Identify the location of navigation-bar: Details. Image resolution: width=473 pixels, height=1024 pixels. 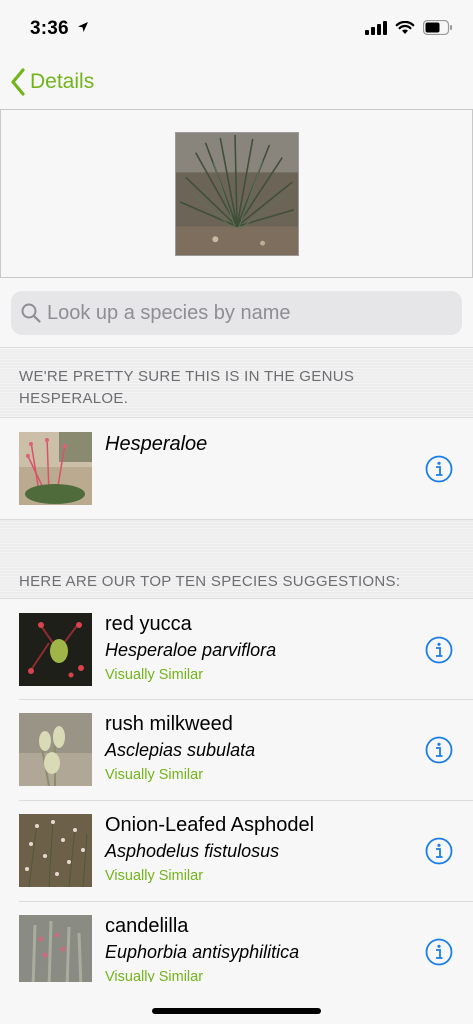
(236, 84).